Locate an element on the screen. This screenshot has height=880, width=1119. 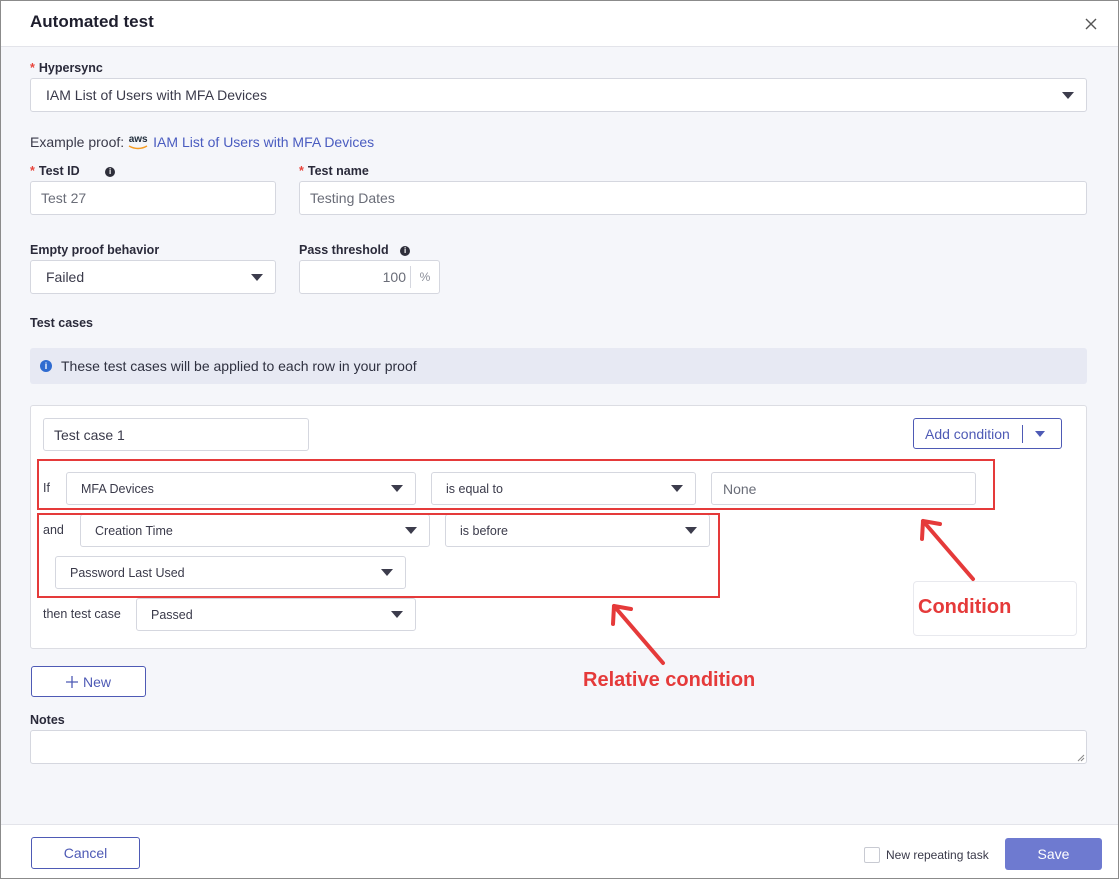
notes-label: Notes is located at coordinates (47, 720).